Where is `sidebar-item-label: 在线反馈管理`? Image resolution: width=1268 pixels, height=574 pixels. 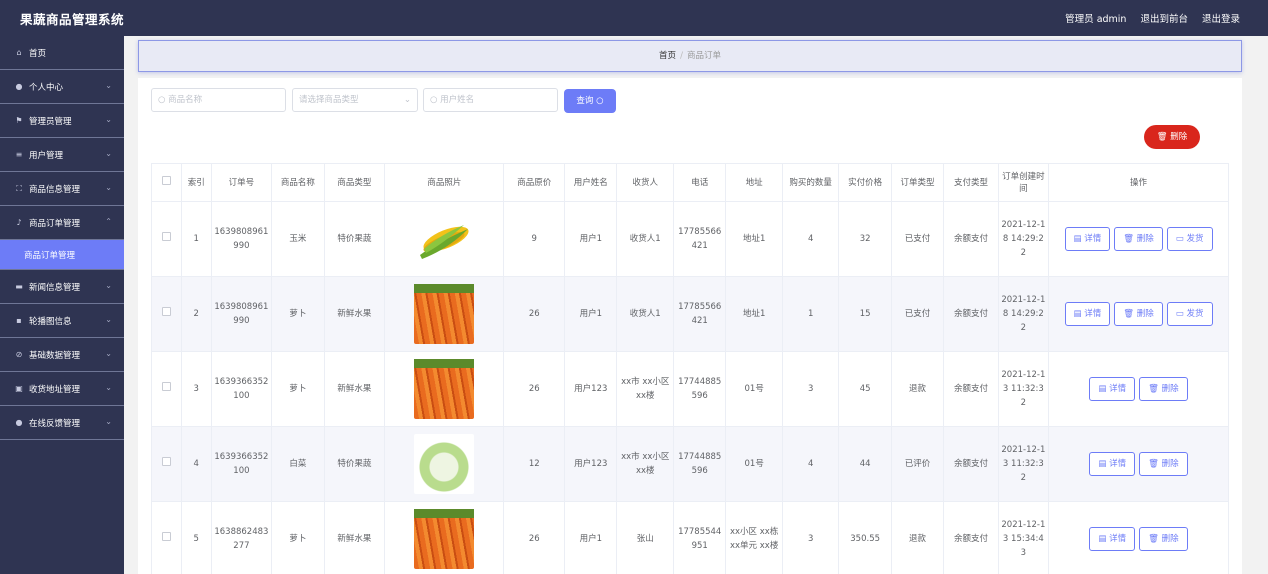
sidebar-item-label: 在线反馈管理 is located at coordinates (55, 423).